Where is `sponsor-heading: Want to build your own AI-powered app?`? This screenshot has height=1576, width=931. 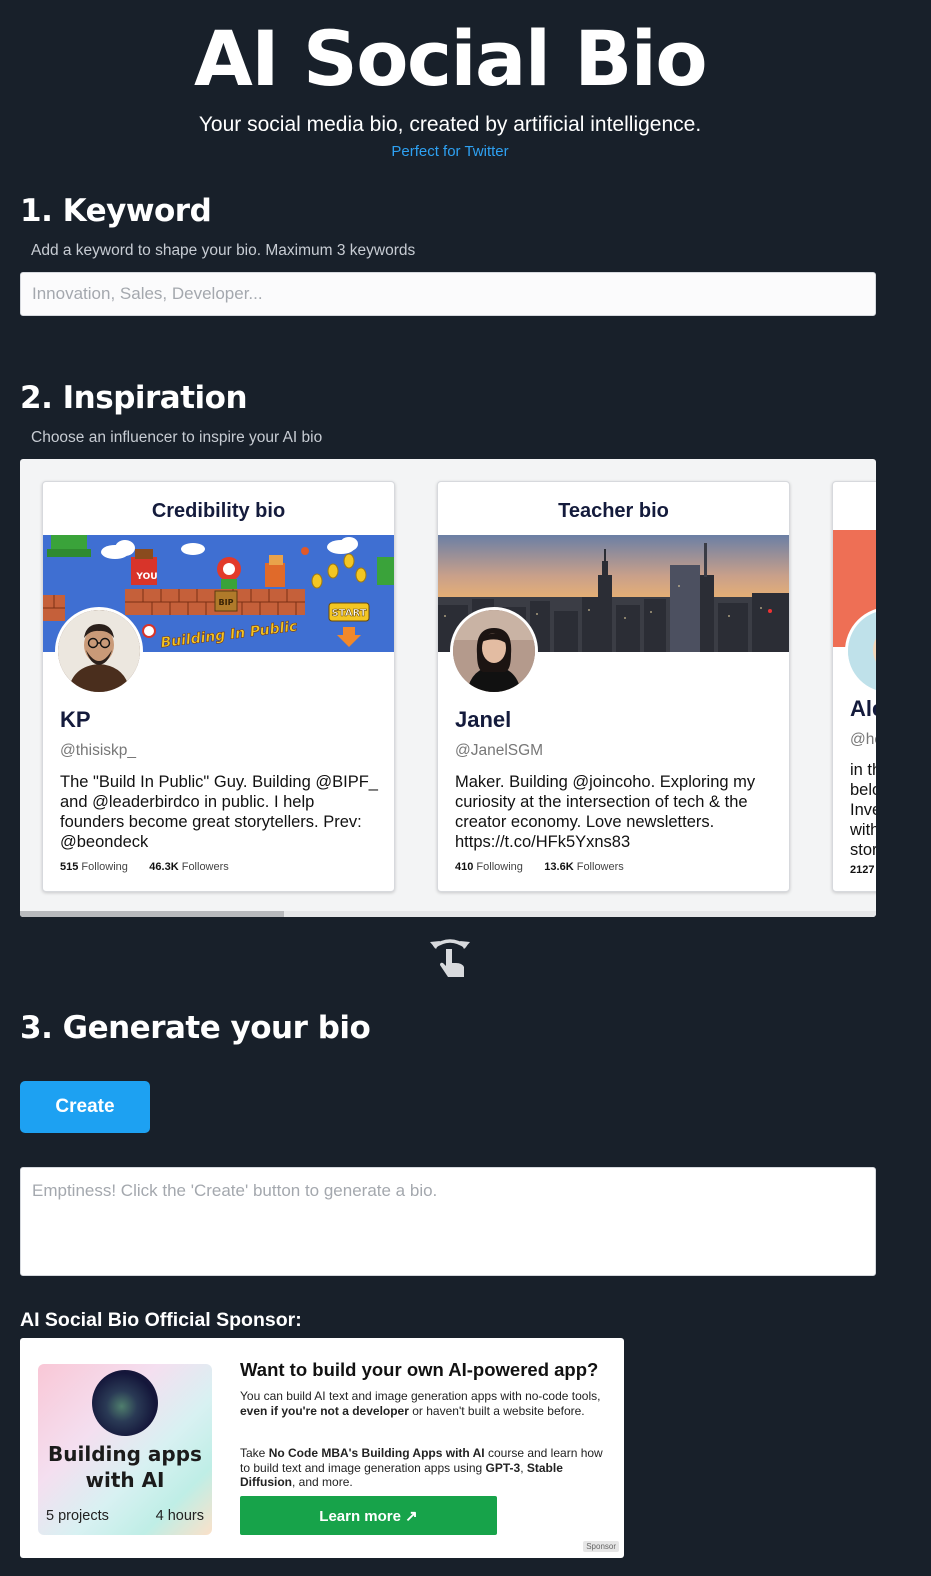 sponsor-heading: Want to build your own AI-powered app? is located at coordinates (419, 1369).